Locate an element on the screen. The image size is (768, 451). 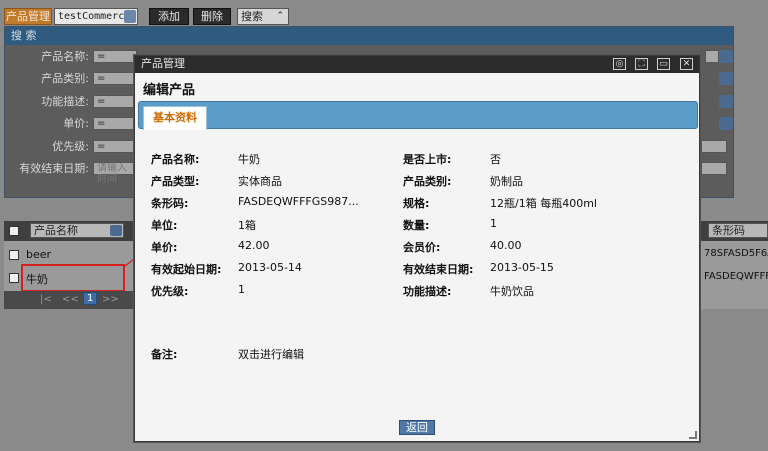
restore-icon: ▭ is located at coordinates (663, 64).